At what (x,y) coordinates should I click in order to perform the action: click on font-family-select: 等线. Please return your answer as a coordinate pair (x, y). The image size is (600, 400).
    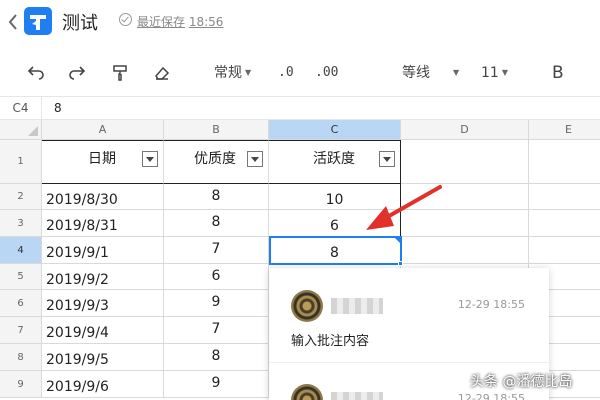
    Looking at the image, I should click on (416, 73).